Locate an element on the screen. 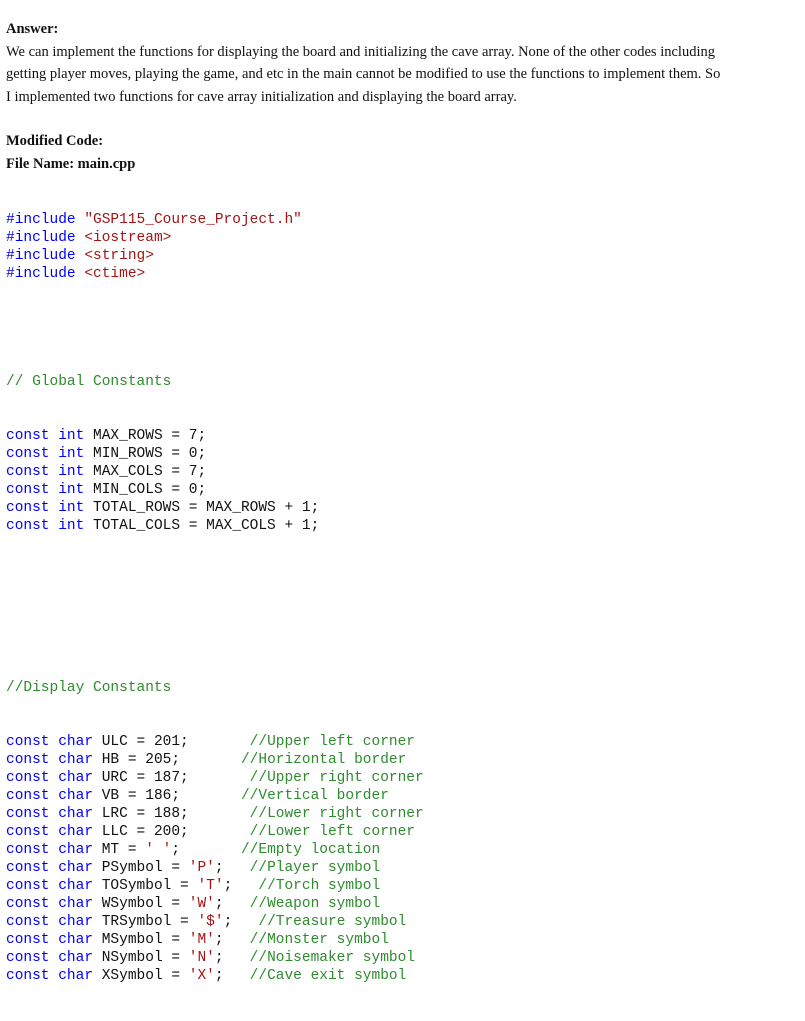 Image resolution: width=805 pixels, height=1021 pixels. code-text: MAX_ROWS = 7; is located at coordinates (145, 436).